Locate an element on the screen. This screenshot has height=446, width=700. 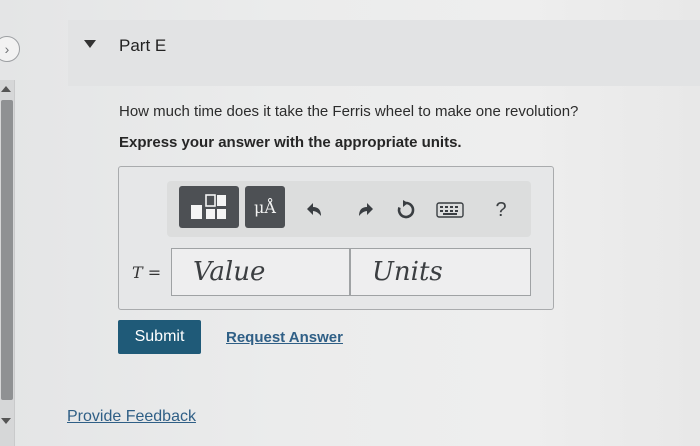
request-answer-link: Request Answer is located at coordinates (284, 337).